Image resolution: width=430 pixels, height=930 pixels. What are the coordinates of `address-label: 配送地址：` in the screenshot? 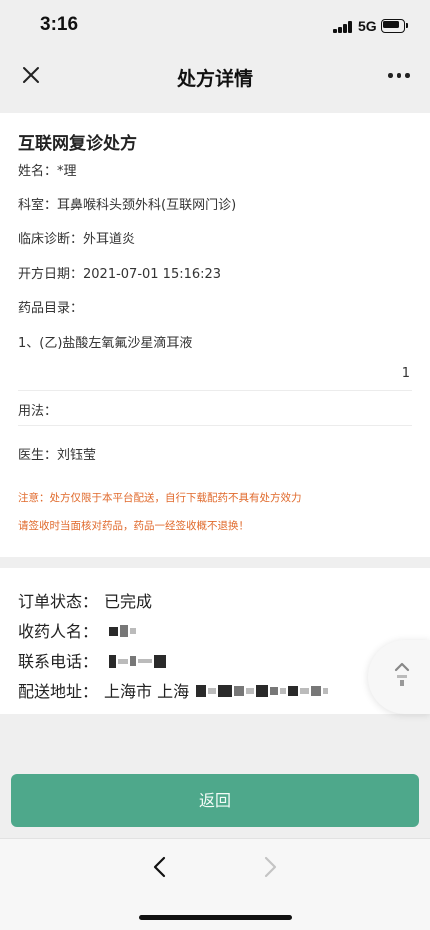 It's located at (58, 691).